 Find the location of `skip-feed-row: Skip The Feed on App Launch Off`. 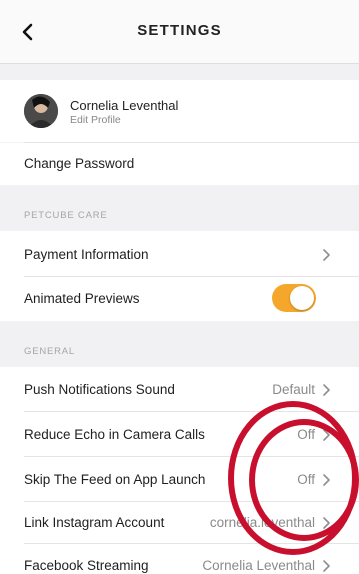

skip-feed-row: Skip The Feed on App Launch Off is located at coordinates (179, 479).